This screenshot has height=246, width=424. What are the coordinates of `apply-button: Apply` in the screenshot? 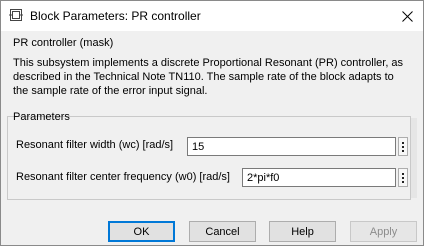 It's located at (383, 231).